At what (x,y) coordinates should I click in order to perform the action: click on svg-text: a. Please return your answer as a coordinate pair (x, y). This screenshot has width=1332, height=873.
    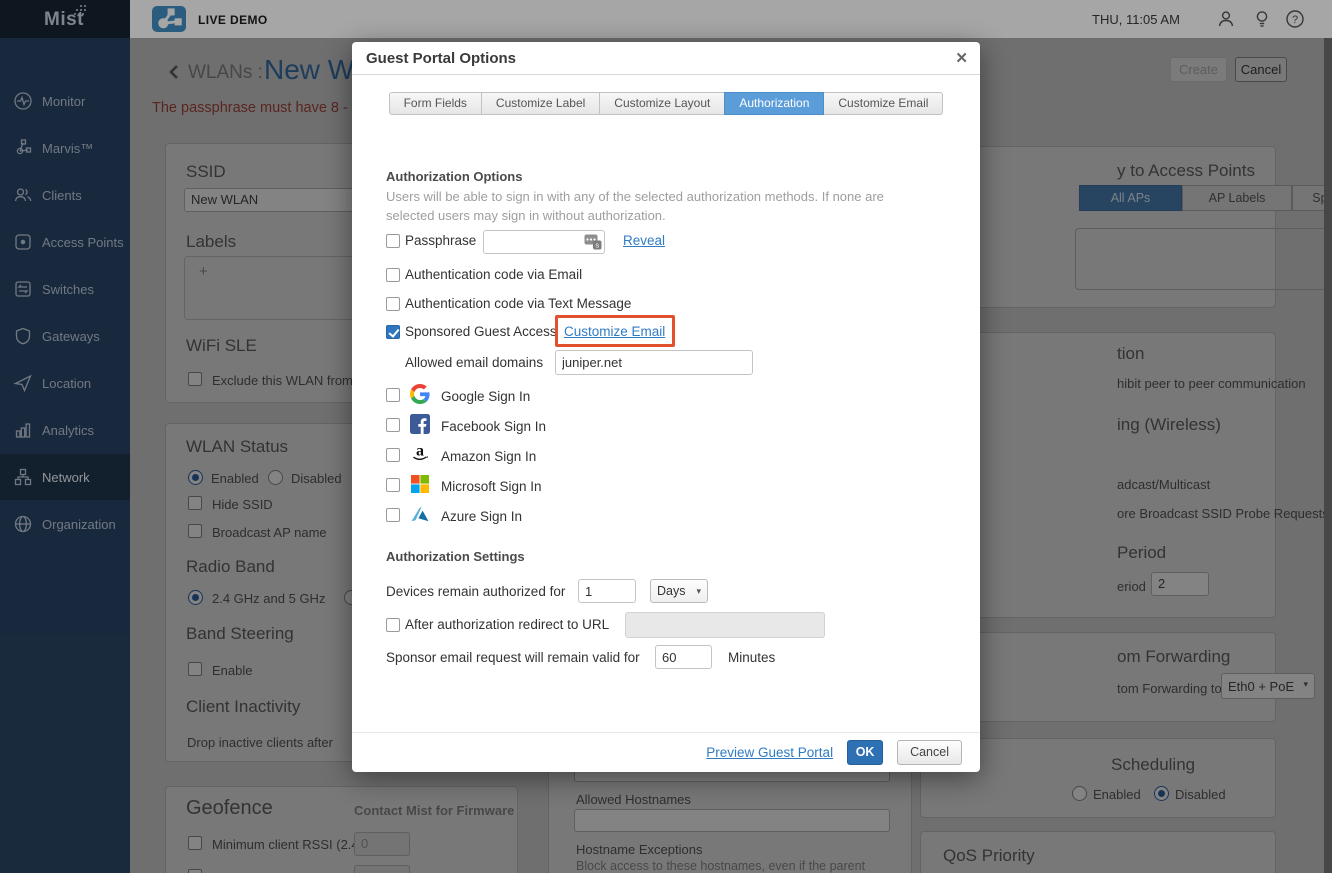
    Looking at the image, I should click on (420, 451).